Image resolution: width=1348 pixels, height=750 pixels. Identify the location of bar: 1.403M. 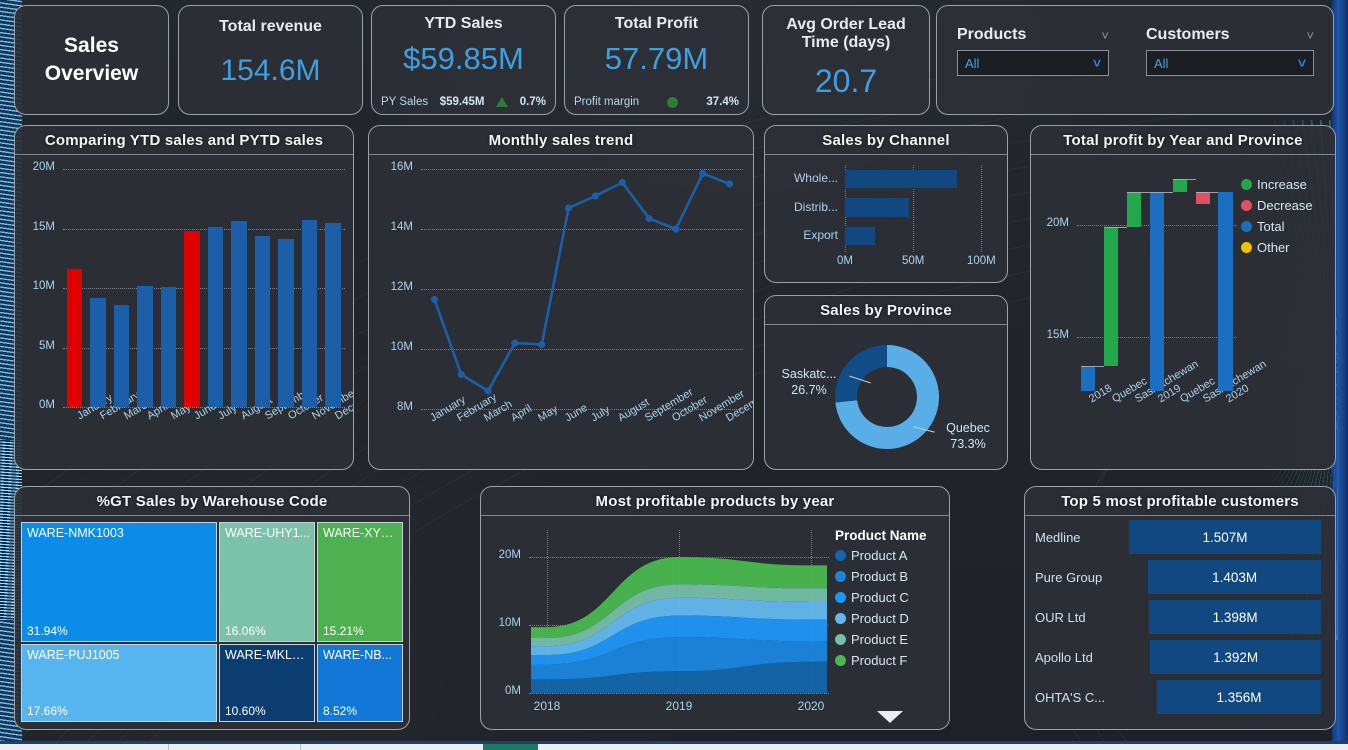
(1234, 577).